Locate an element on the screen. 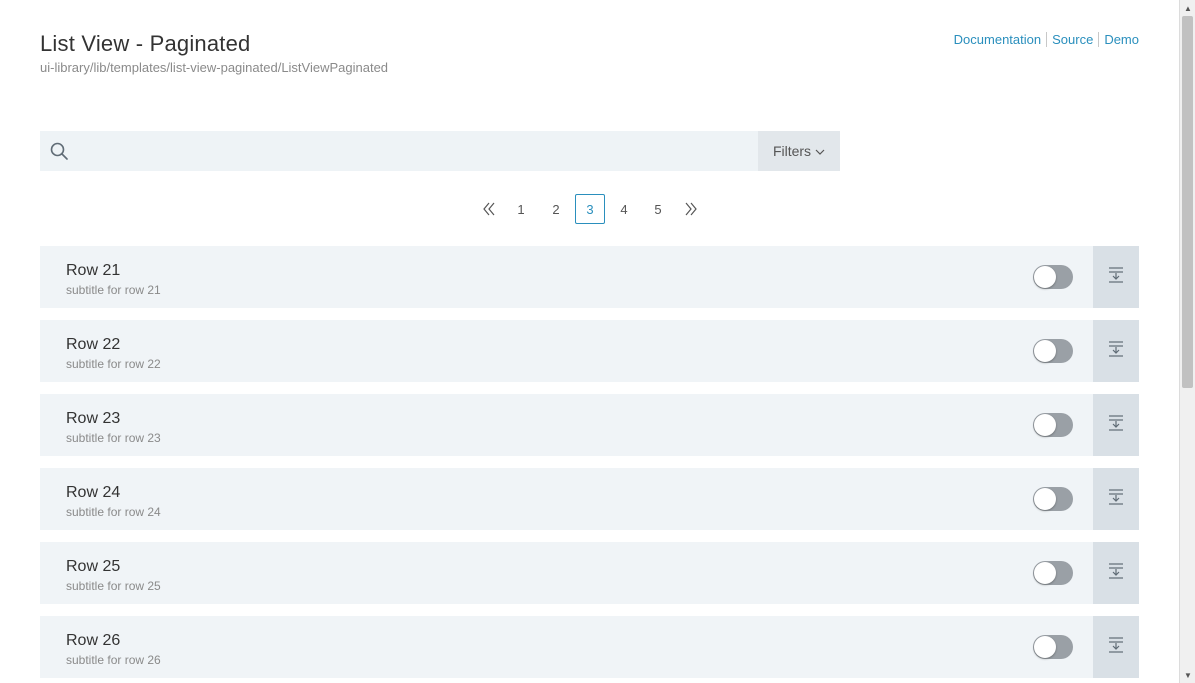 The height and width of the screenshot is (683, 1195). row-title: Row 24 is located at coordinates (93, 492).